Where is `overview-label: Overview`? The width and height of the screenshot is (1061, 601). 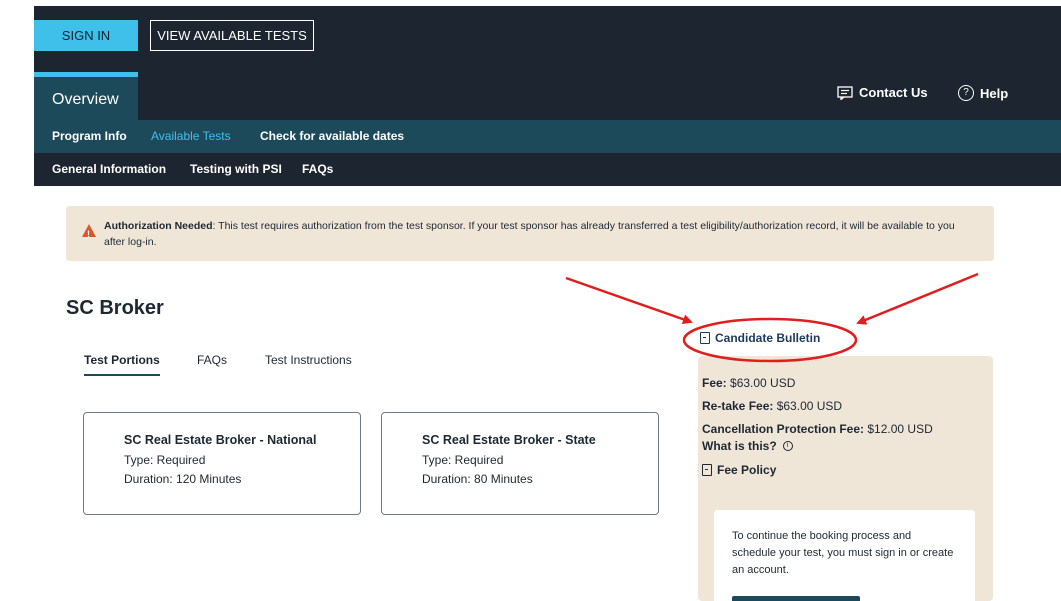 overview-label: Overview is located at coordinates (85, 99).